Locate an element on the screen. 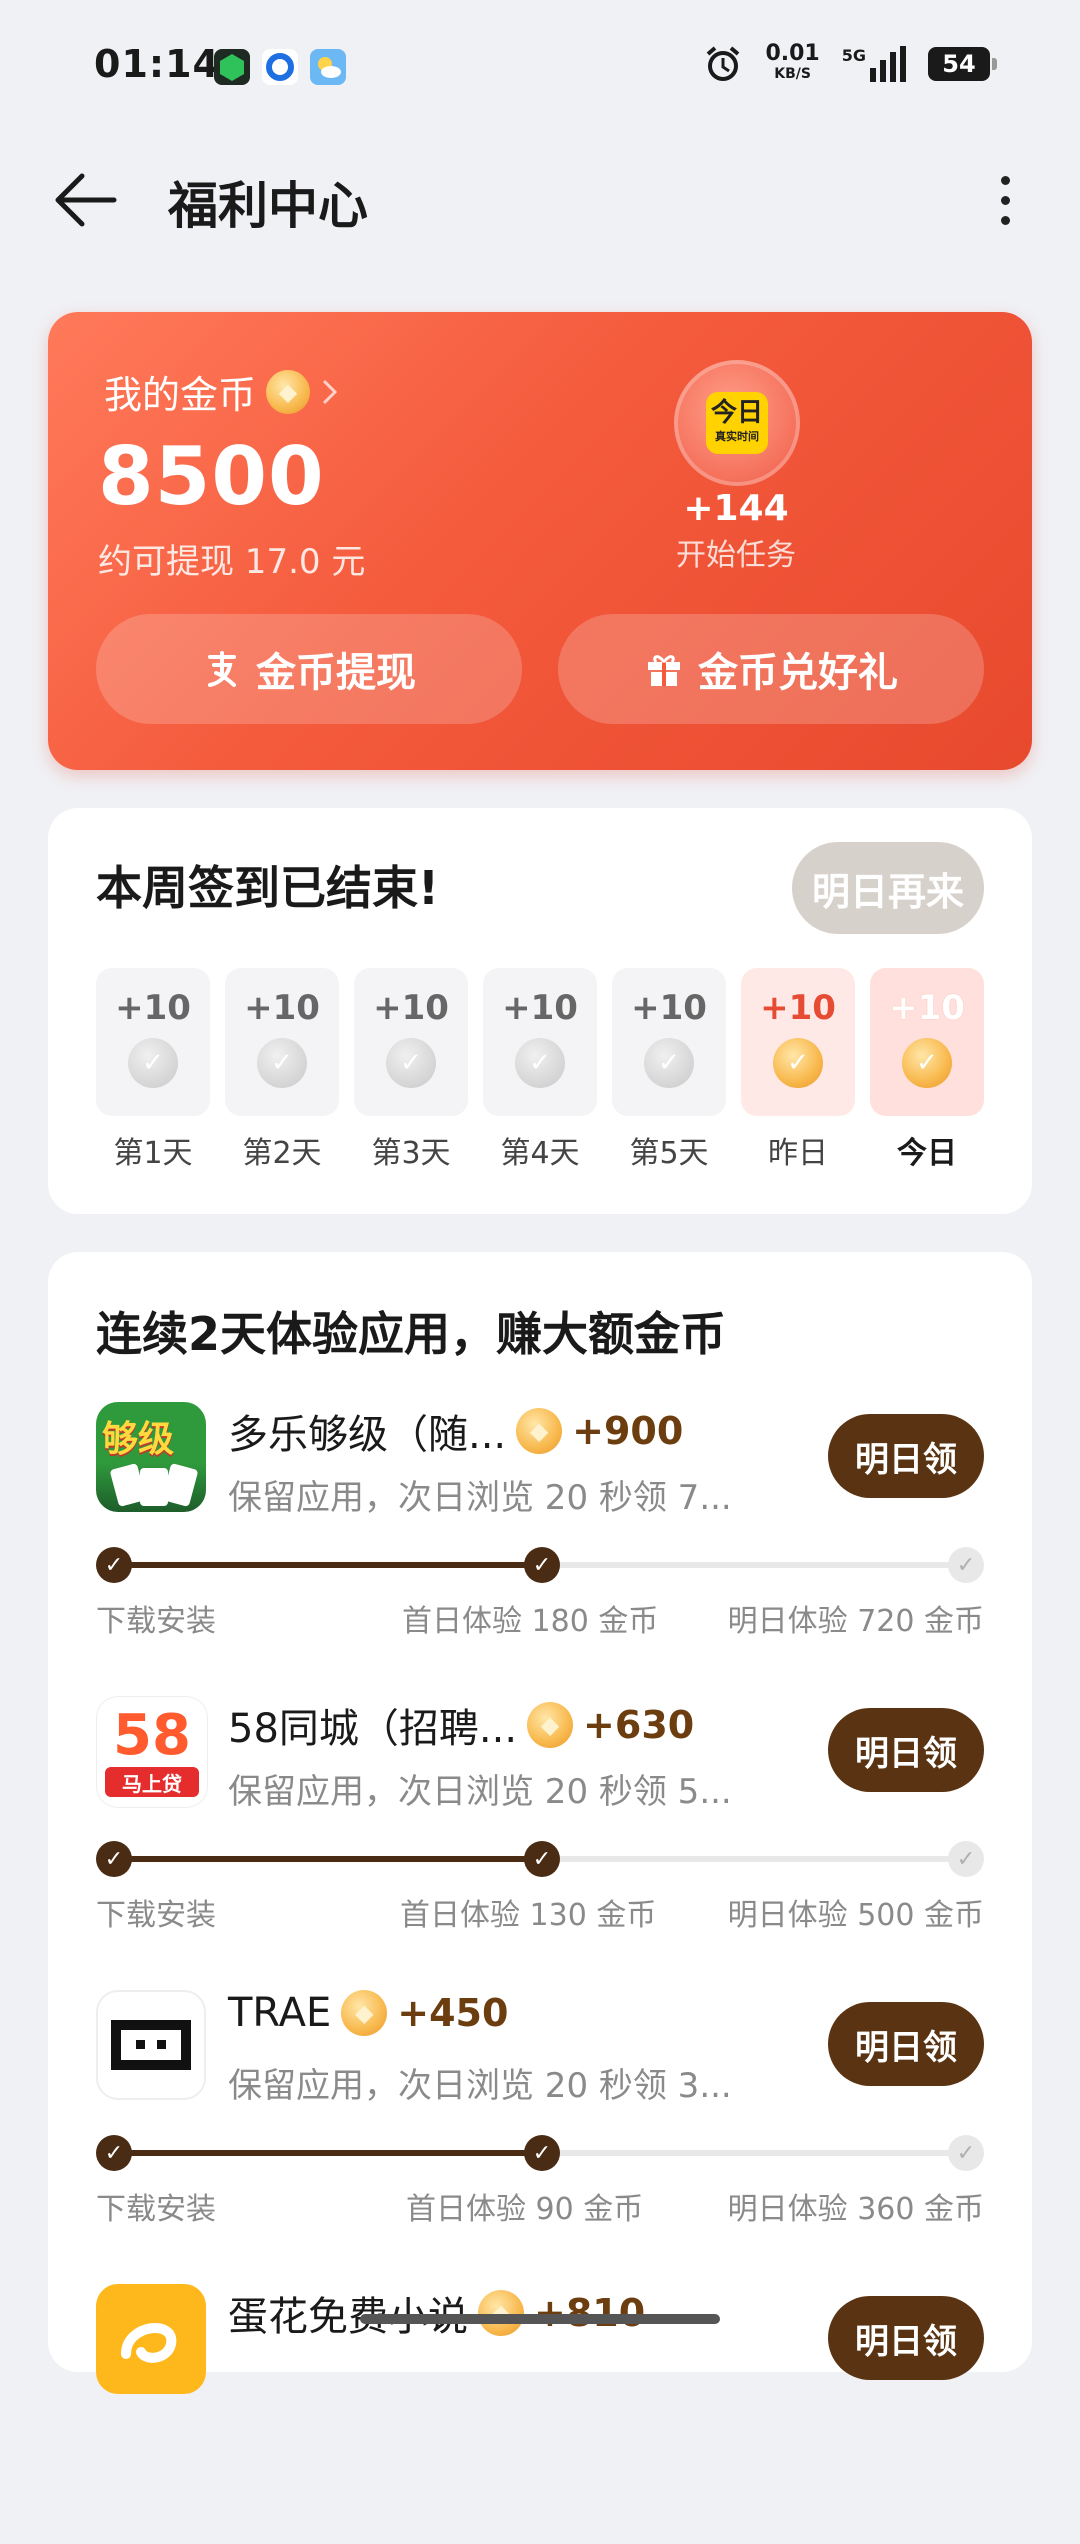 This screenshot has height=2544, width=1080. battery-icon: 54 is located at coordinates (962, 64).